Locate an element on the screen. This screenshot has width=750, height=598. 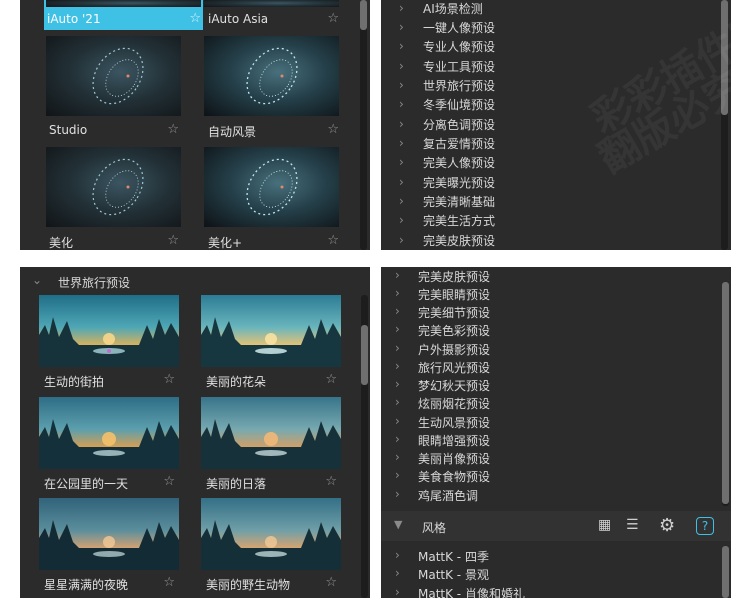
preset-card: 美化+ ☆ is located at coordinates (283, 198).